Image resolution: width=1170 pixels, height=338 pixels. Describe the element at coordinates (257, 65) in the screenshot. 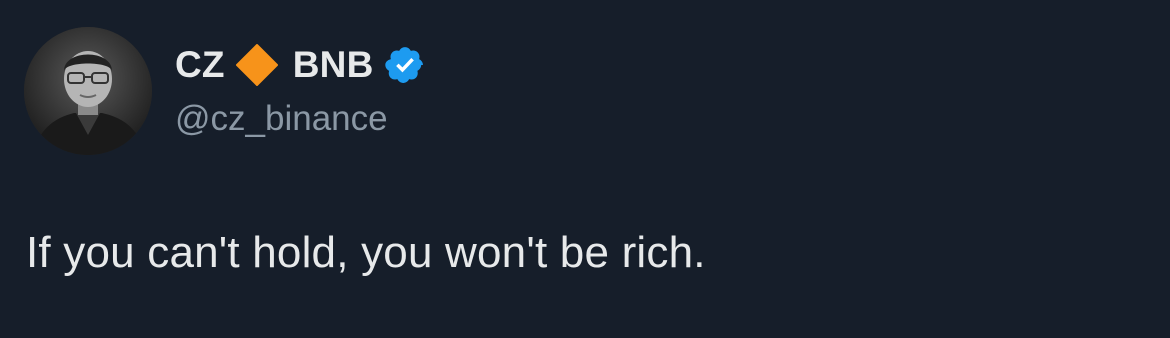

I see `orange-diamond-icon` at that location.